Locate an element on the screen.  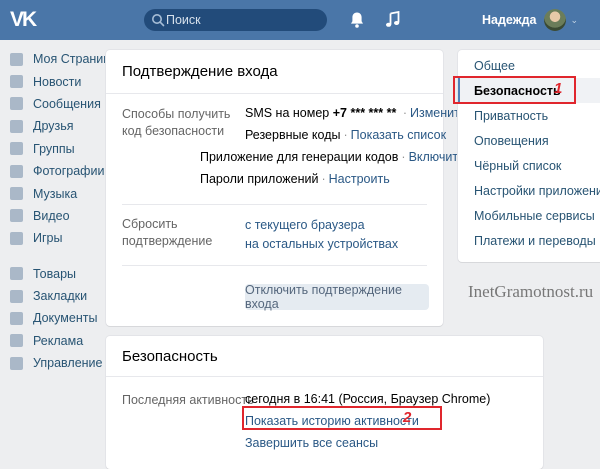
last-activity-label: Последняя активность is located at coordinates (188, 400).